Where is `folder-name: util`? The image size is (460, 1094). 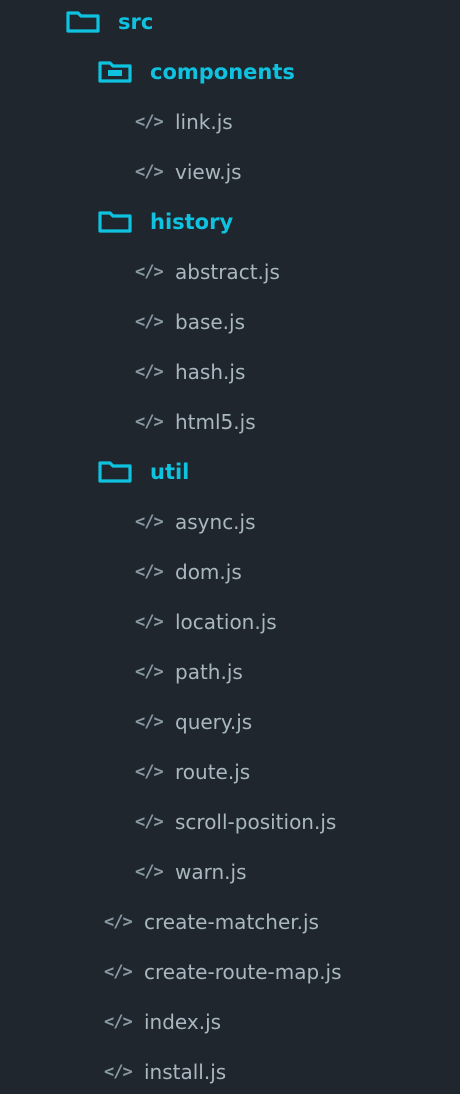 folder-name: util is located at coordinates (170, 472).